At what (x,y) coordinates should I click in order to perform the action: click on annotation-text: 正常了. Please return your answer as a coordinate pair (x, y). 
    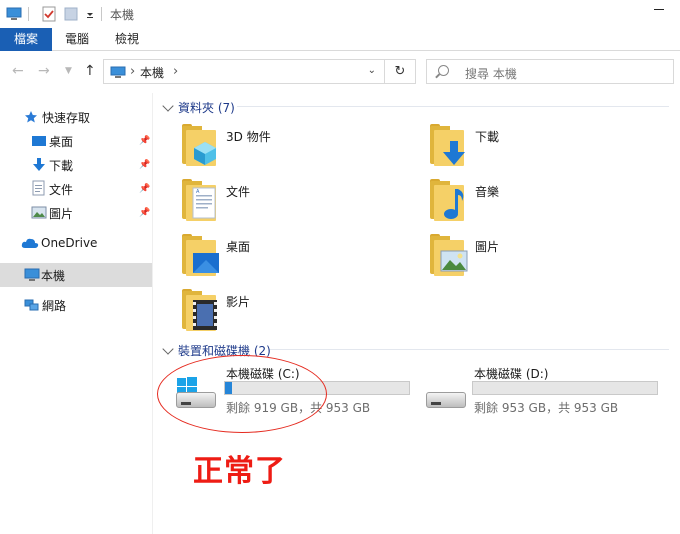
    Looking at the image, I should click on (239, 471).